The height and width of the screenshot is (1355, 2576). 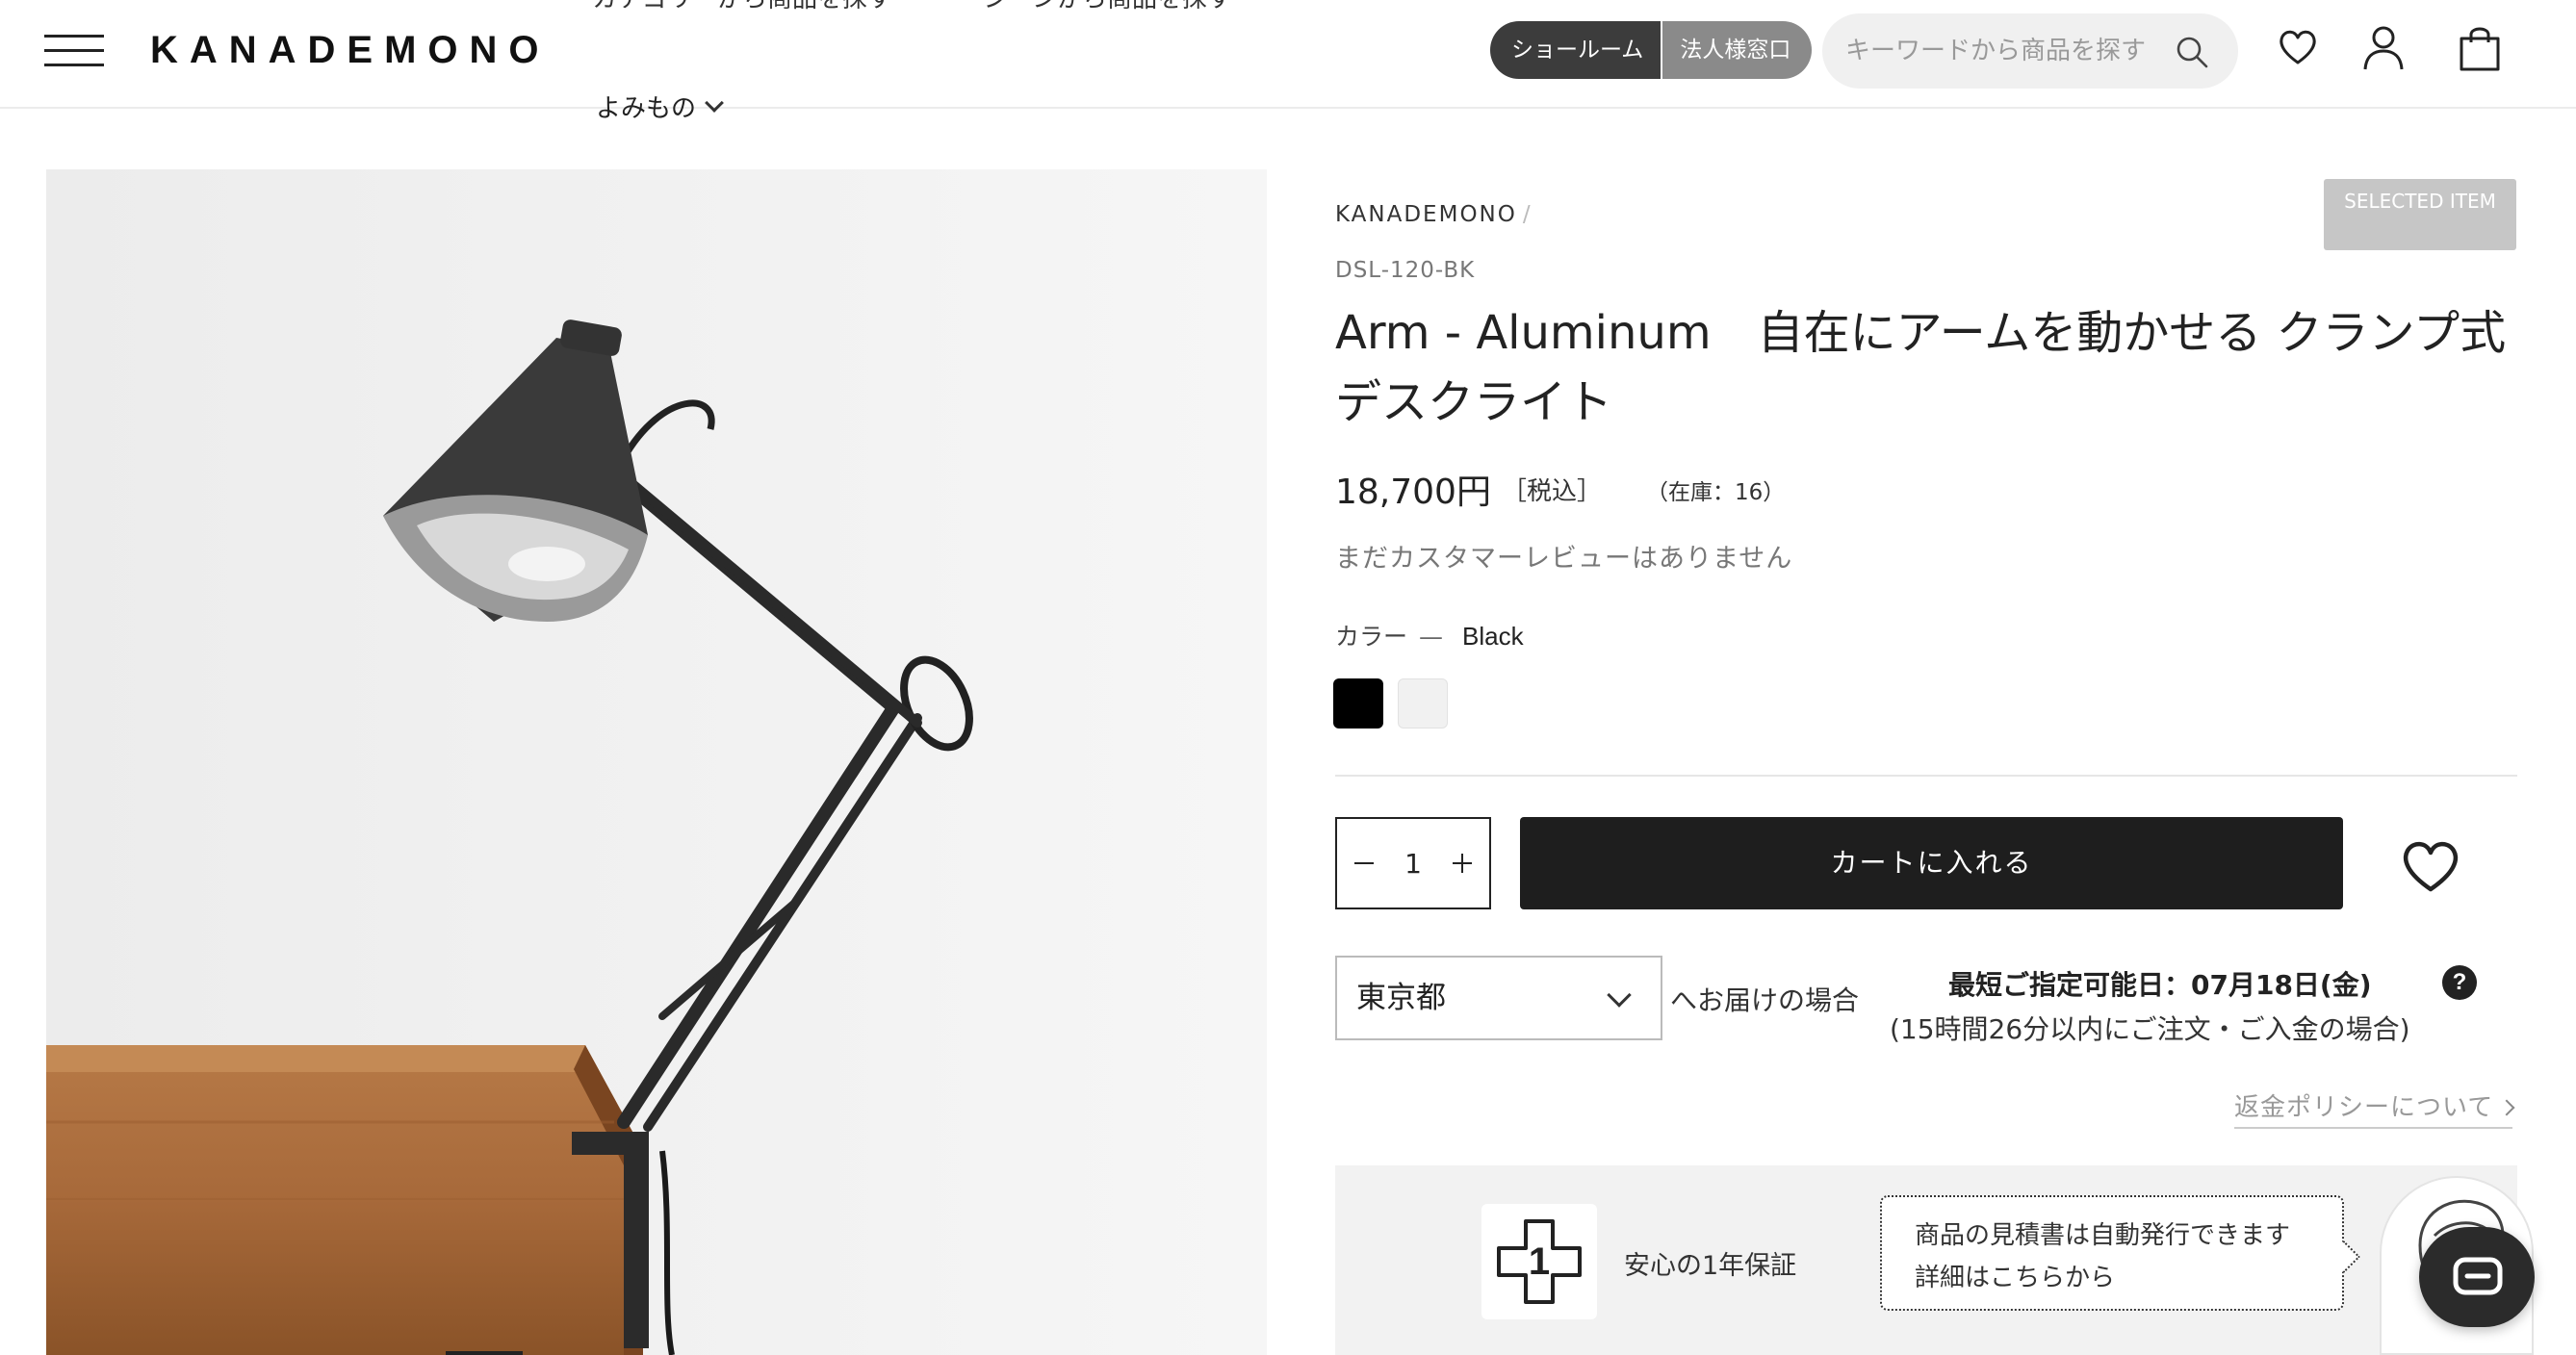 What do you see at coordinates (2364, 1107) in the screenshot?
I see `refund-policy-label: 返金ポリシーについて` at bounding box center [2364, 1107].